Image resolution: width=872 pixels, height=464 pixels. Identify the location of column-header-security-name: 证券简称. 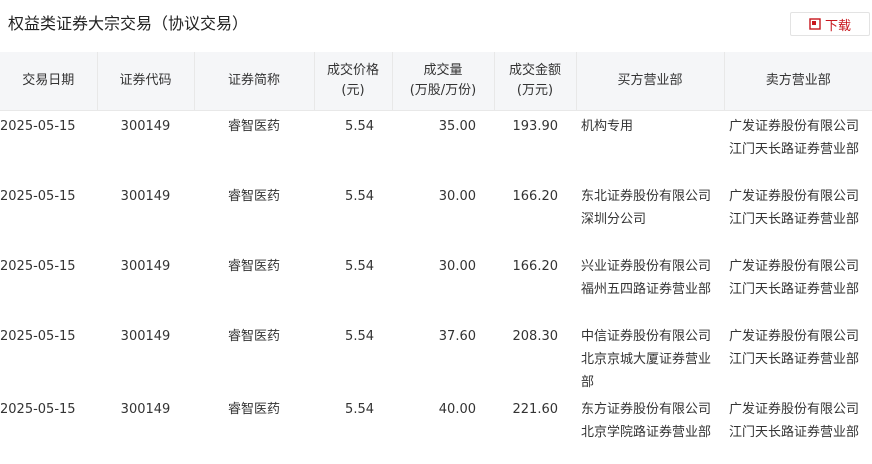
(254, 81).